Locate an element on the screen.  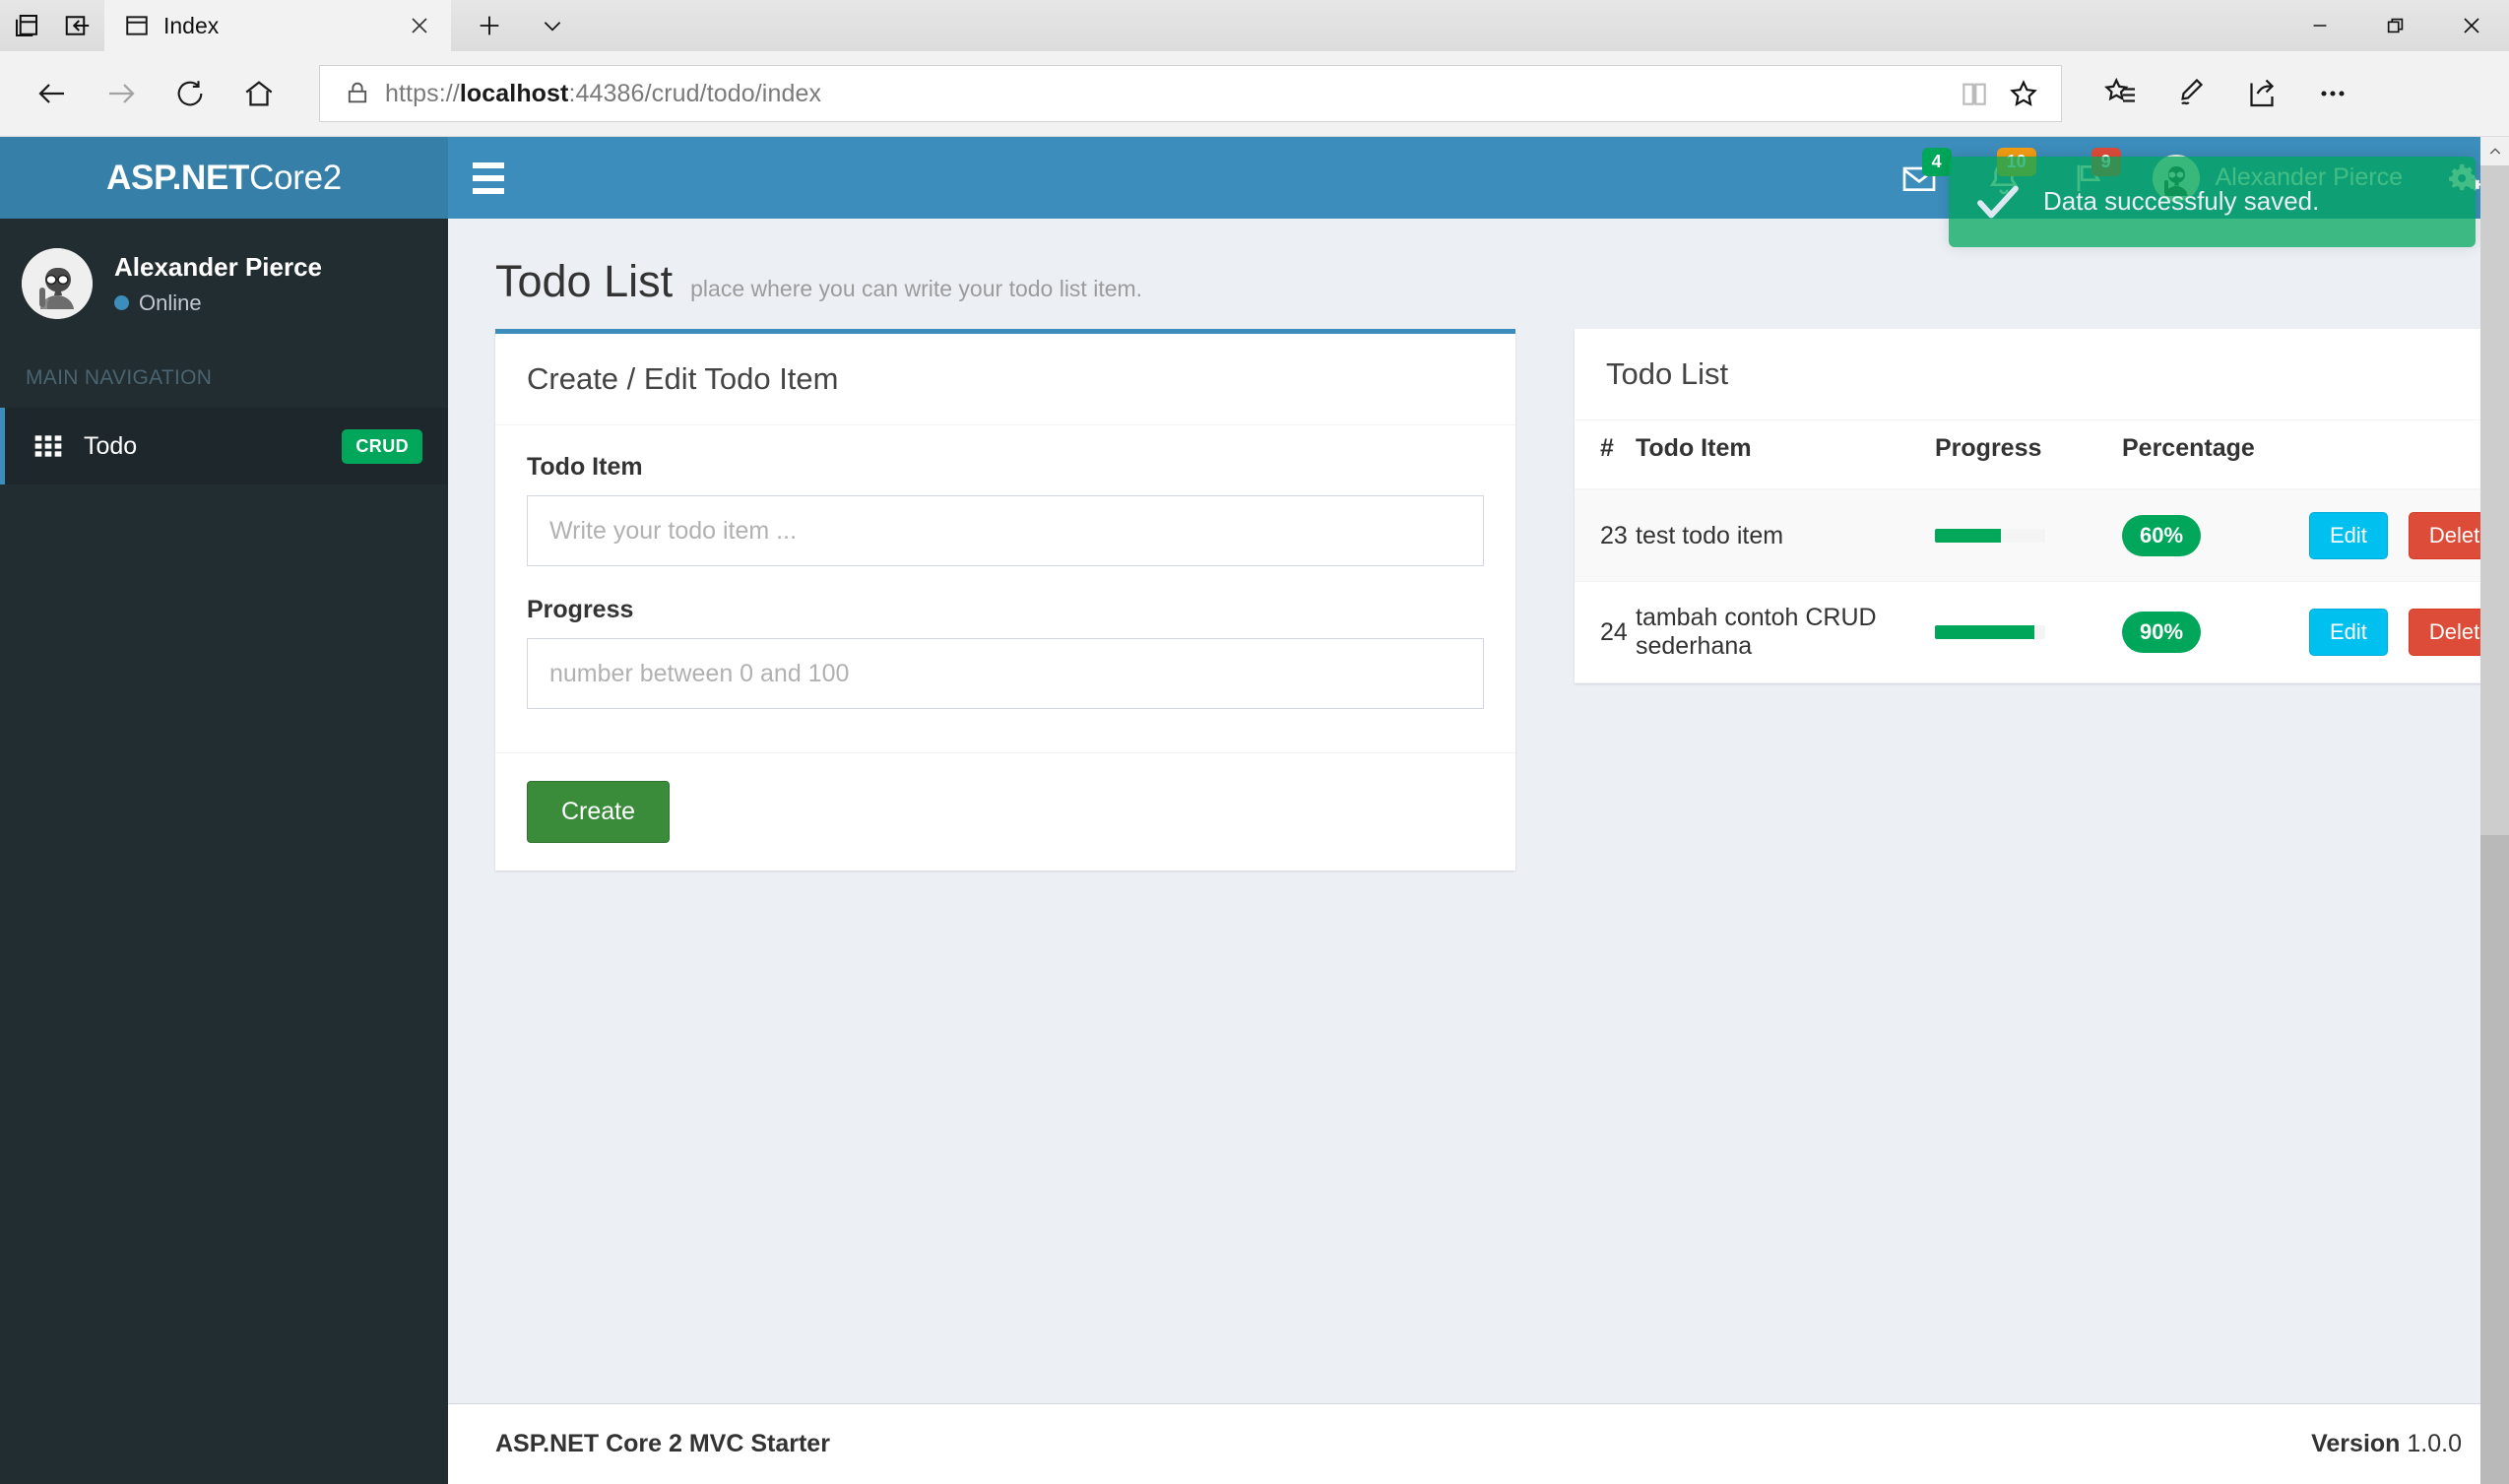
create-edit-box-footer: Create is located at coordinates (1005, 811).